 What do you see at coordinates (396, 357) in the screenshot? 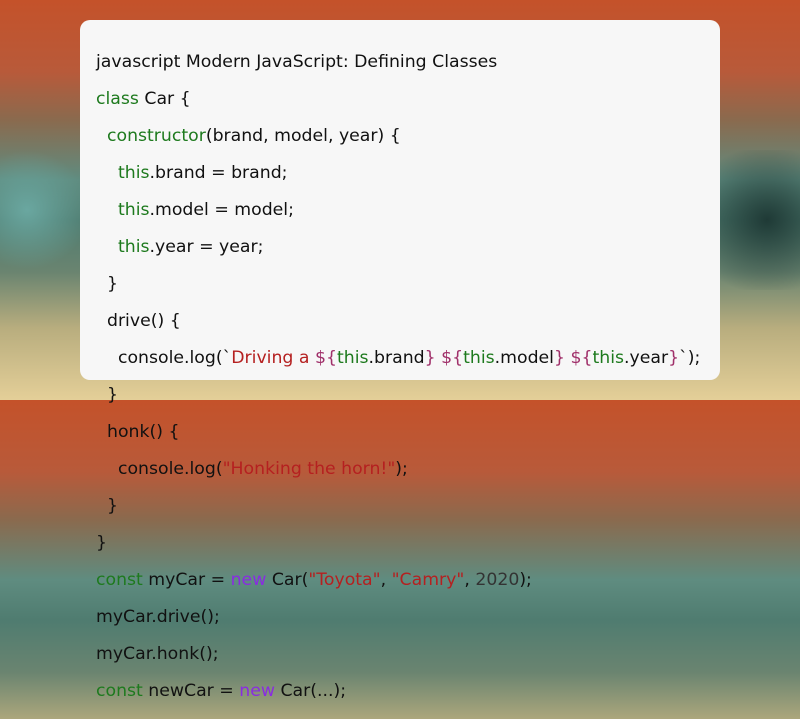
I see `code-text: .brand` at bounding box center [396, 357].